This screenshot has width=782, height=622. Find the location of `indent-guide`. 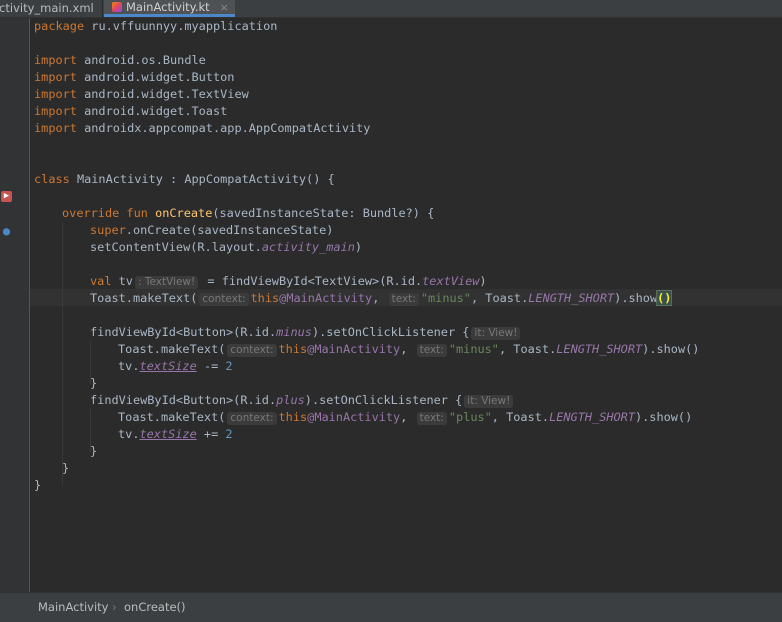

indent-guide is located at coordinates (62, 353).